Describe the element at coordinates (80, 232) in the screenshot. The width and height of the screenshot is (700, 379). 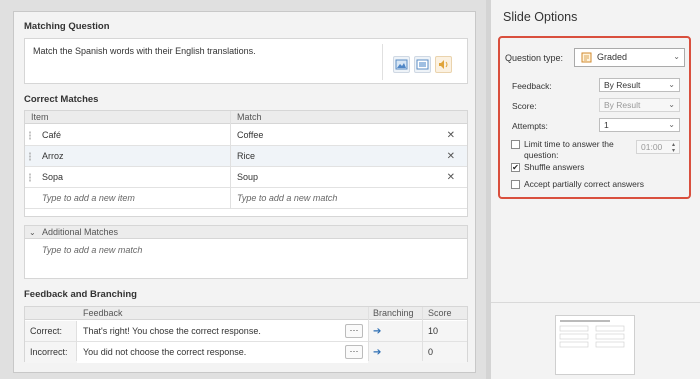
I see `additional-matches-title: Additional Matches` at that location.